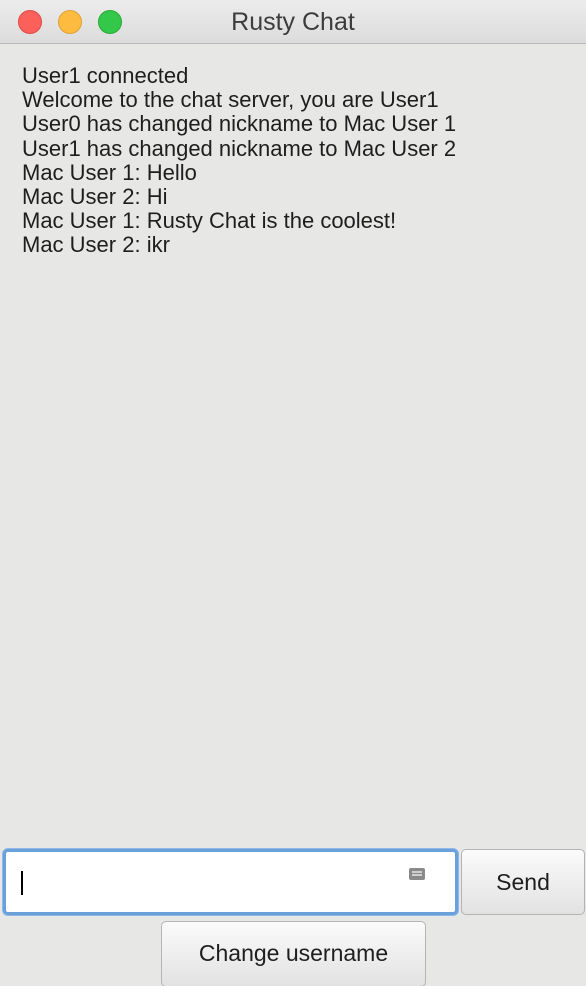 Image resolution: width=586 pixels, height=986 pixels. What do you see at coordinates (239, 124) in the screenshot?
I see `chat-message: User0 has changed nickname to Mac User 1` at bounding box center [239, 124].